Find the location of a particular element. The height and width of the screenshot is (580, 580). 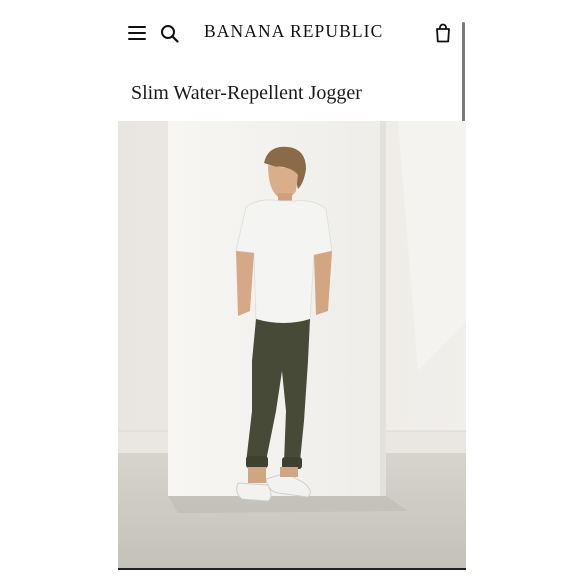

search-button is located at coordinates (170, 34).